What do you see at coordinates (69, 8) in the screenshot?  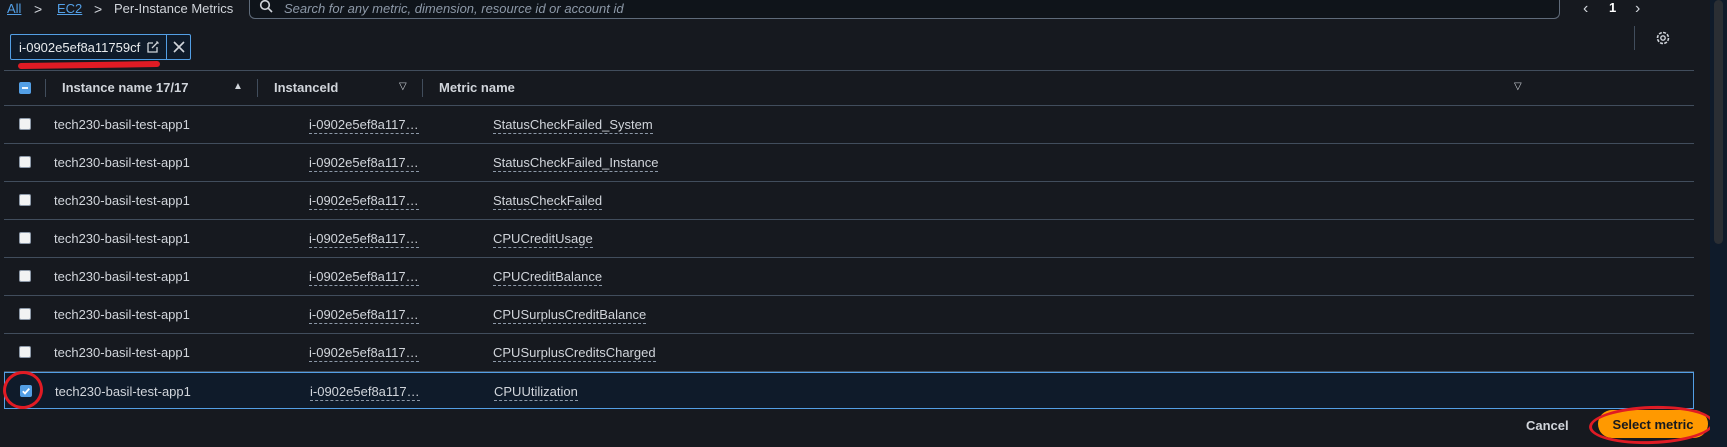 I see `breadcrumb-ec2: EC2` at bounding box center [69, 8].